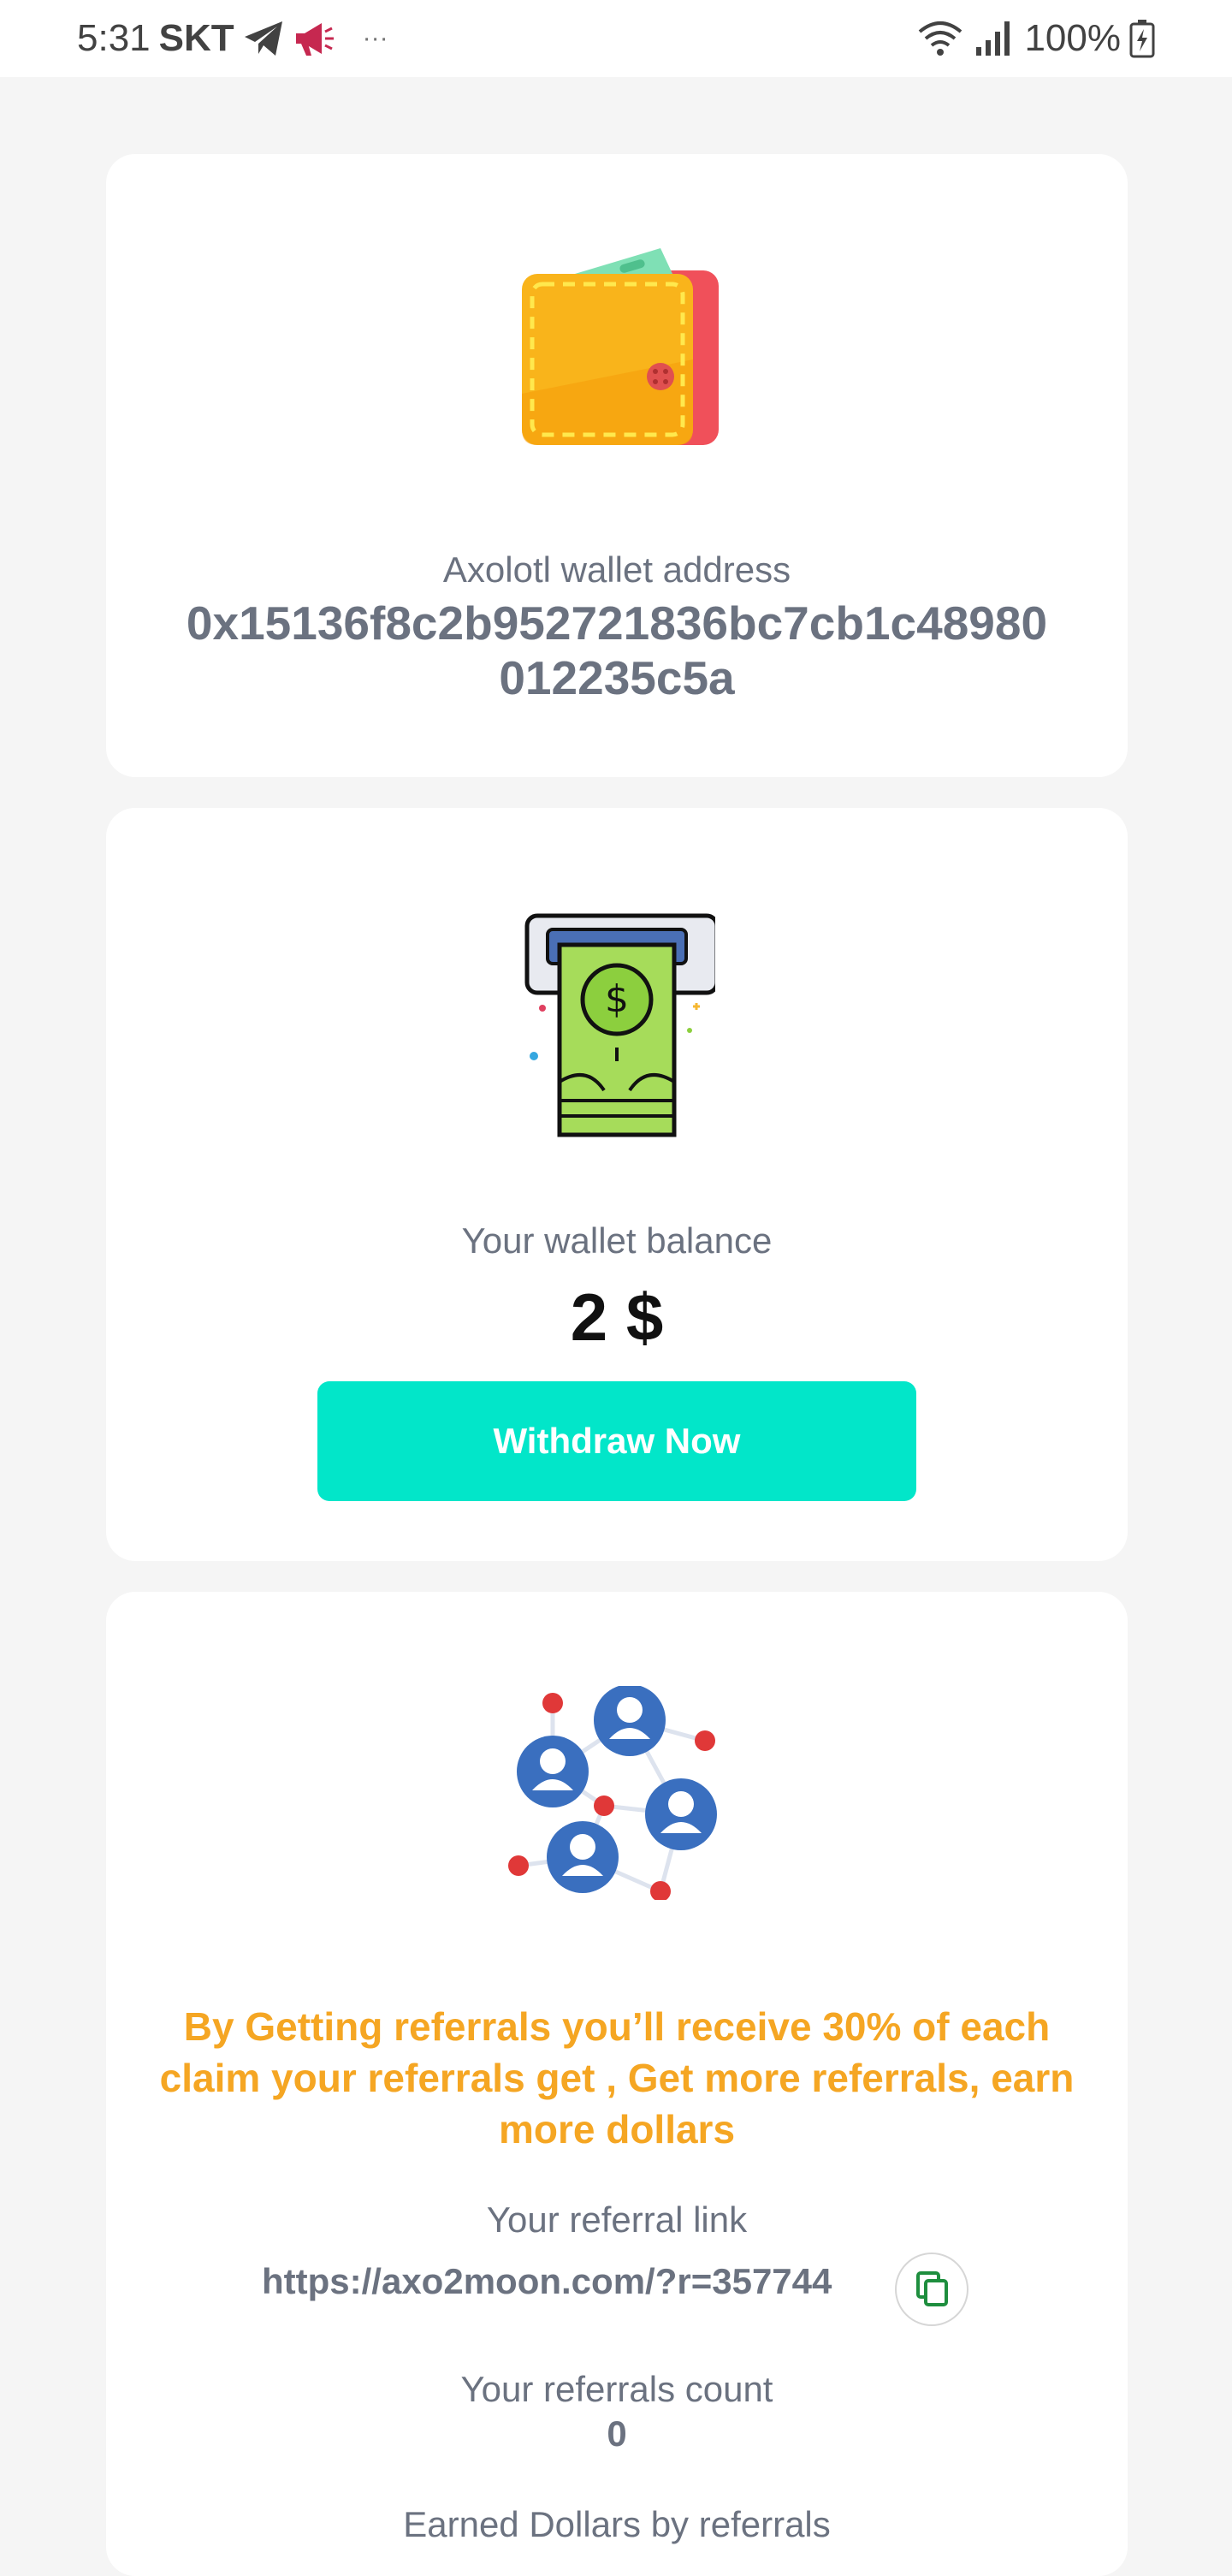  What do you see at coordinates (547, 2281) in the screenshot?
I see `referral-link: https://axo2moon.com/?r=357744` at bounding box center [547, 2281].